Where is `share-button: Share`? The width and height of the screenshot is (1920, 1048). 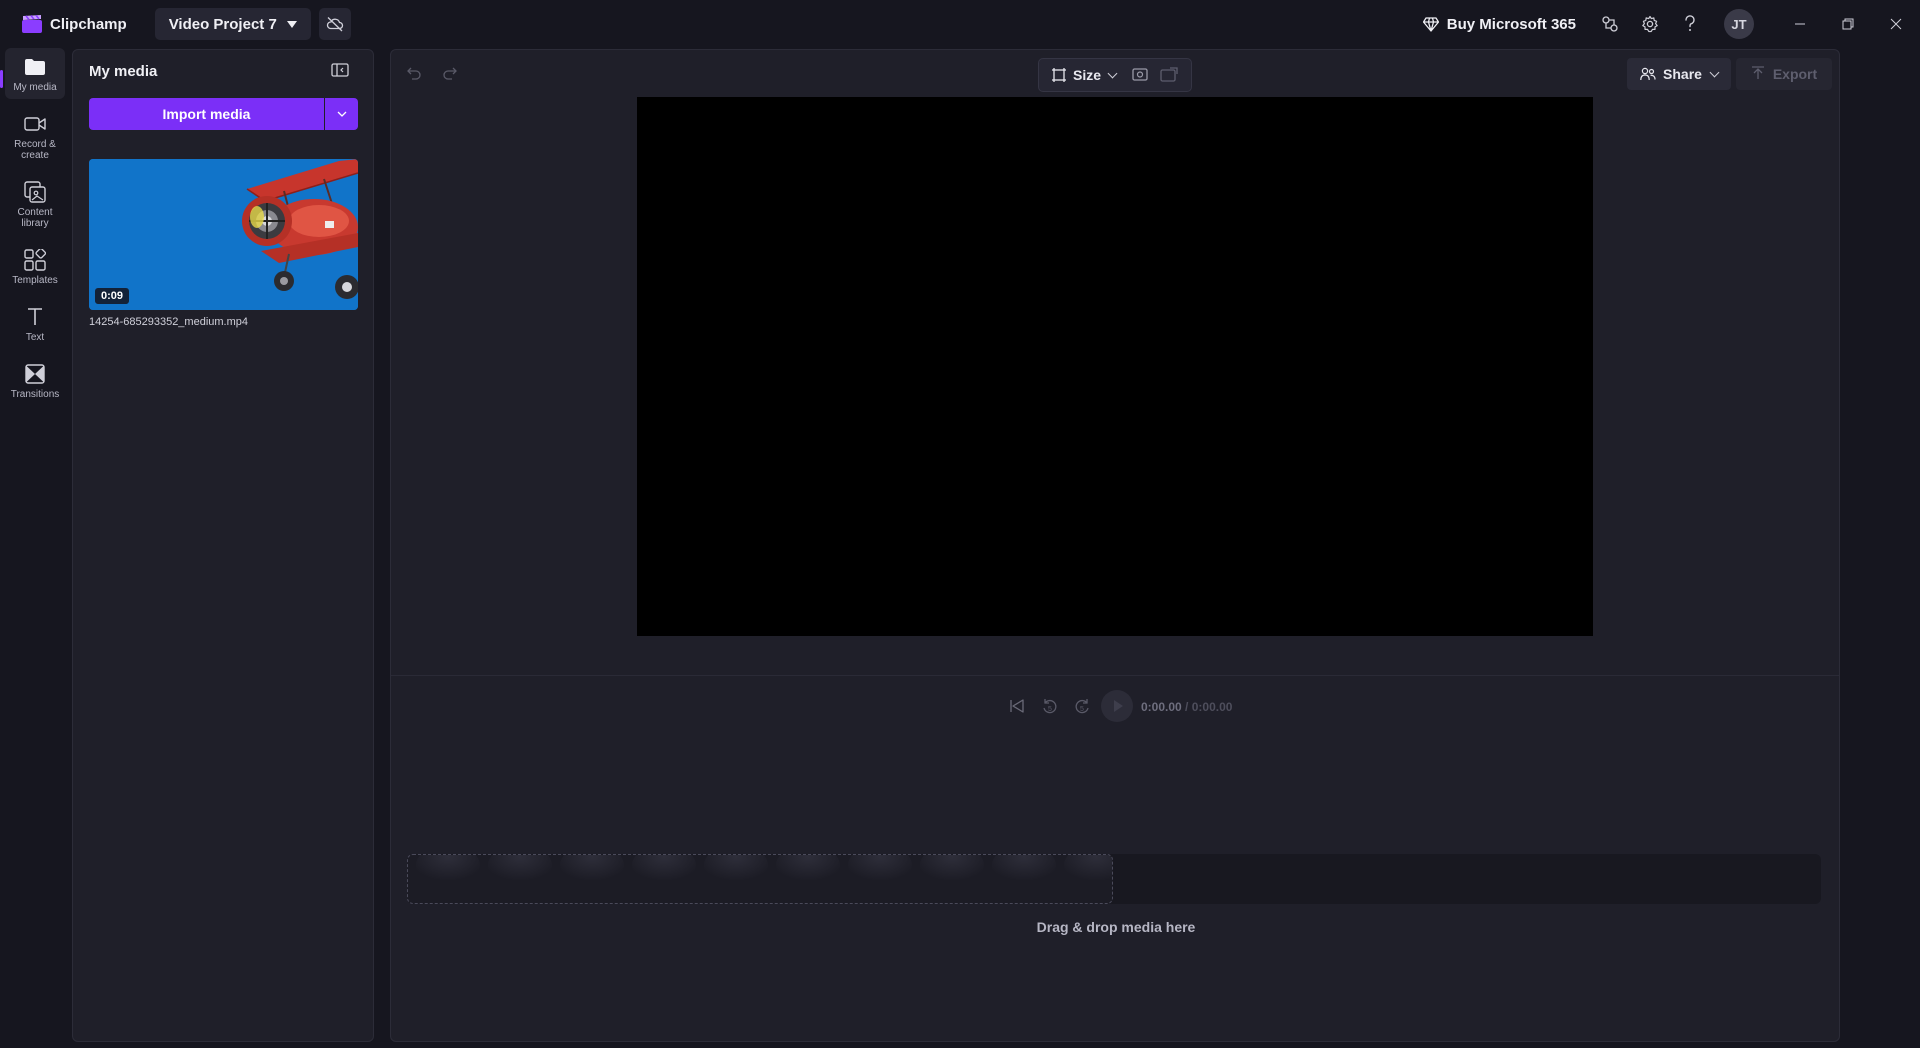 share-button: Share is located at coordinates (1679, 74).